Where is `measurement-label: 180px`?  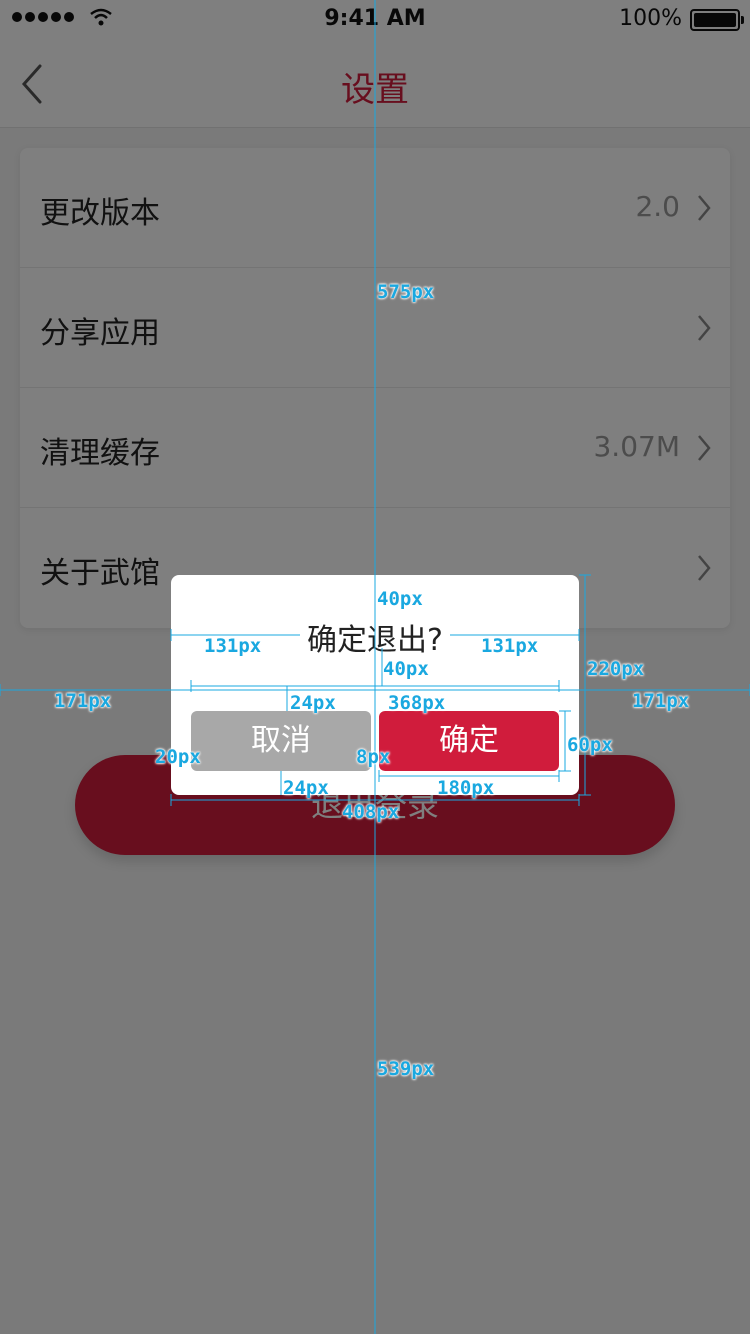
measurement-label: 180px is located at coordinates (466, 788).